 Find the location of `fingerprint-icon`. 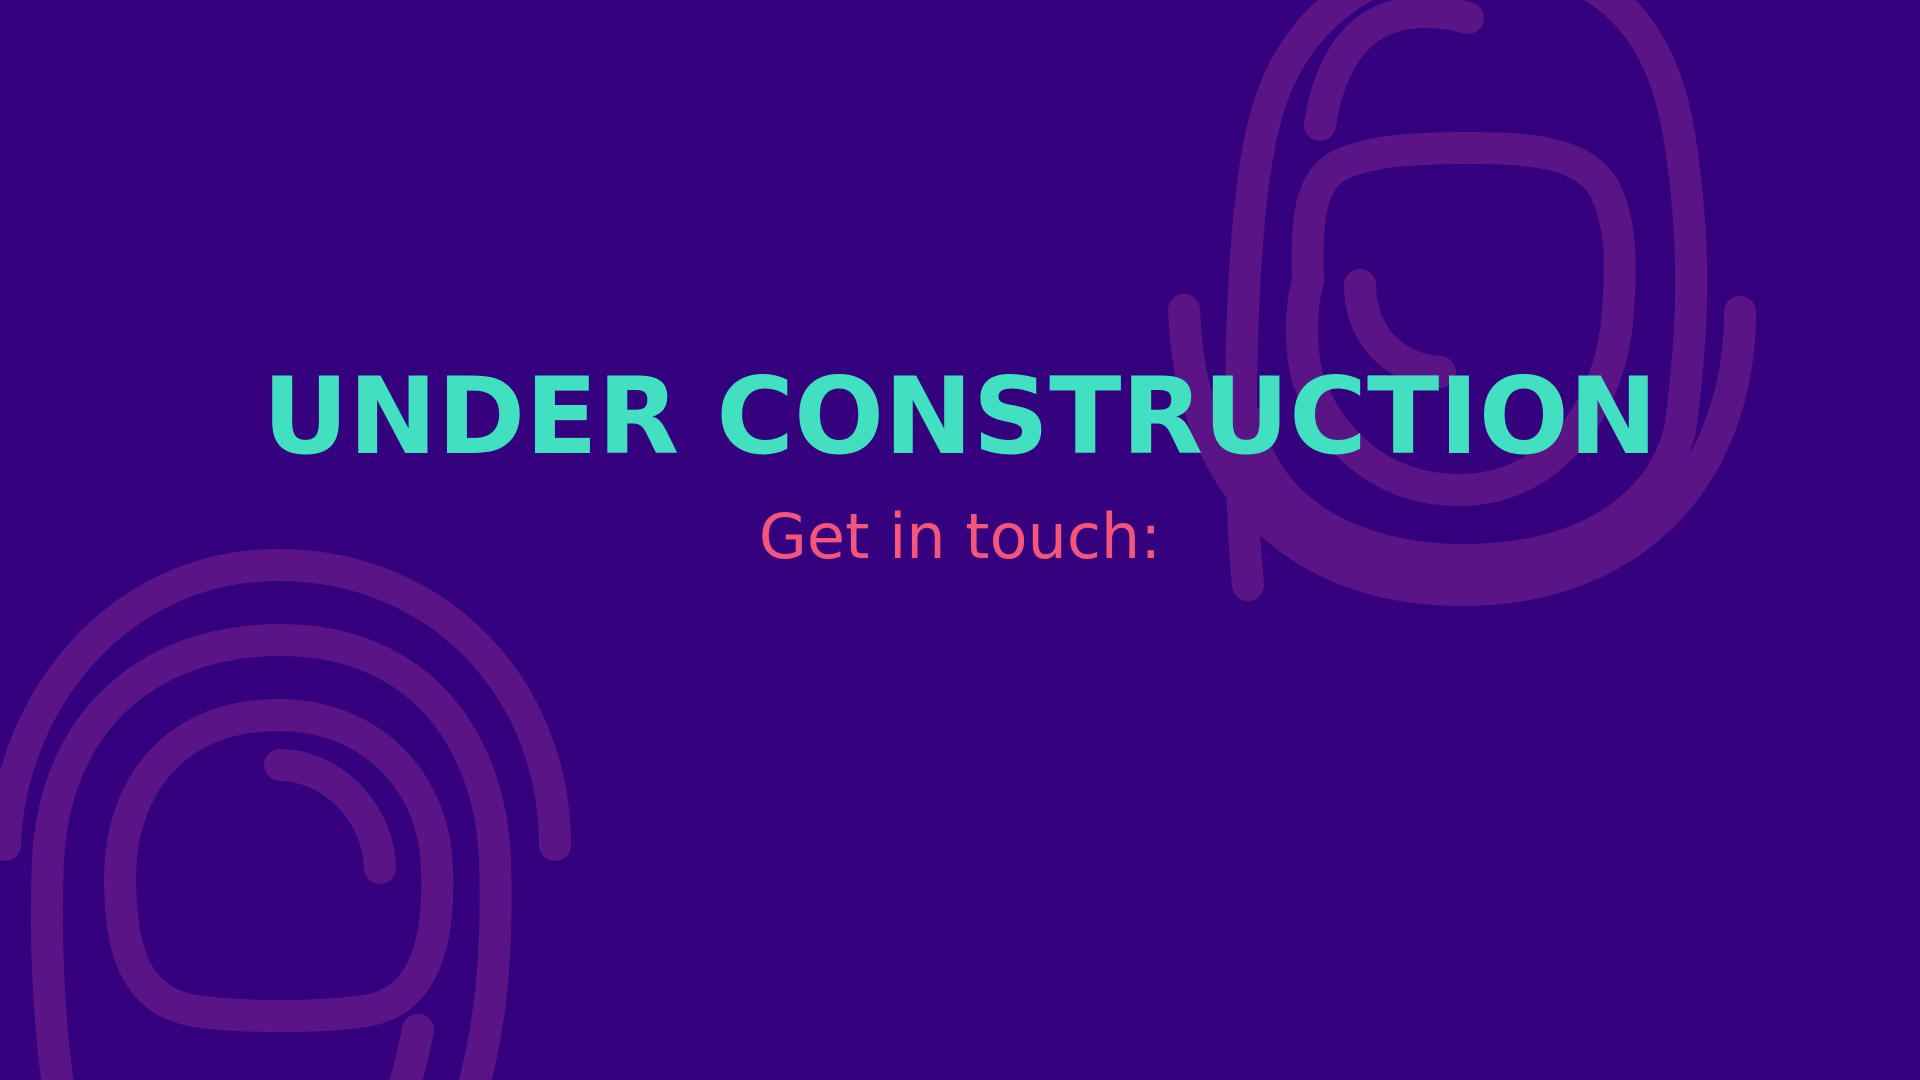

fingerprint-icon is located at coordinates (285, 814).